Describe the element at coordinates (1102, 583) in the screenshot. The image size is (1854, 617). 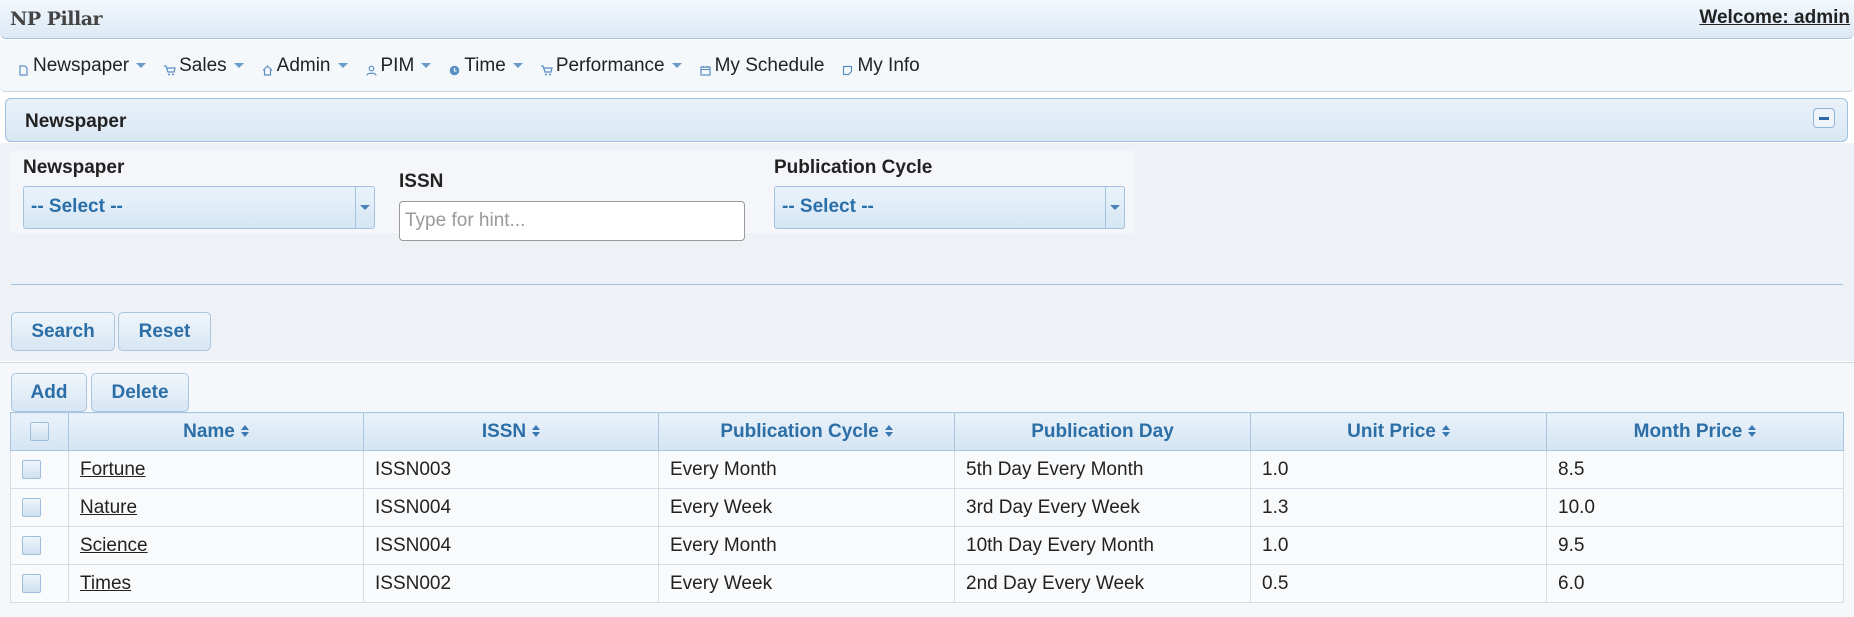
I see `day-cell: 2nd Day Every Week` at that location.